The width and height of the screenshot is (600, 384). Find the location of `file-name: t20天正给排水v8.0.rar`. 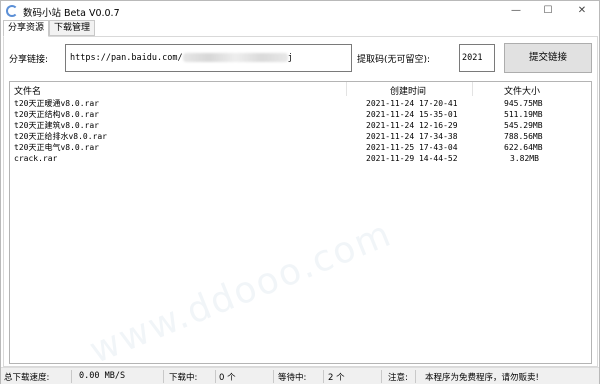

file-name: t20天正给排水v8.0.rar is located at coordinates (60, 136).